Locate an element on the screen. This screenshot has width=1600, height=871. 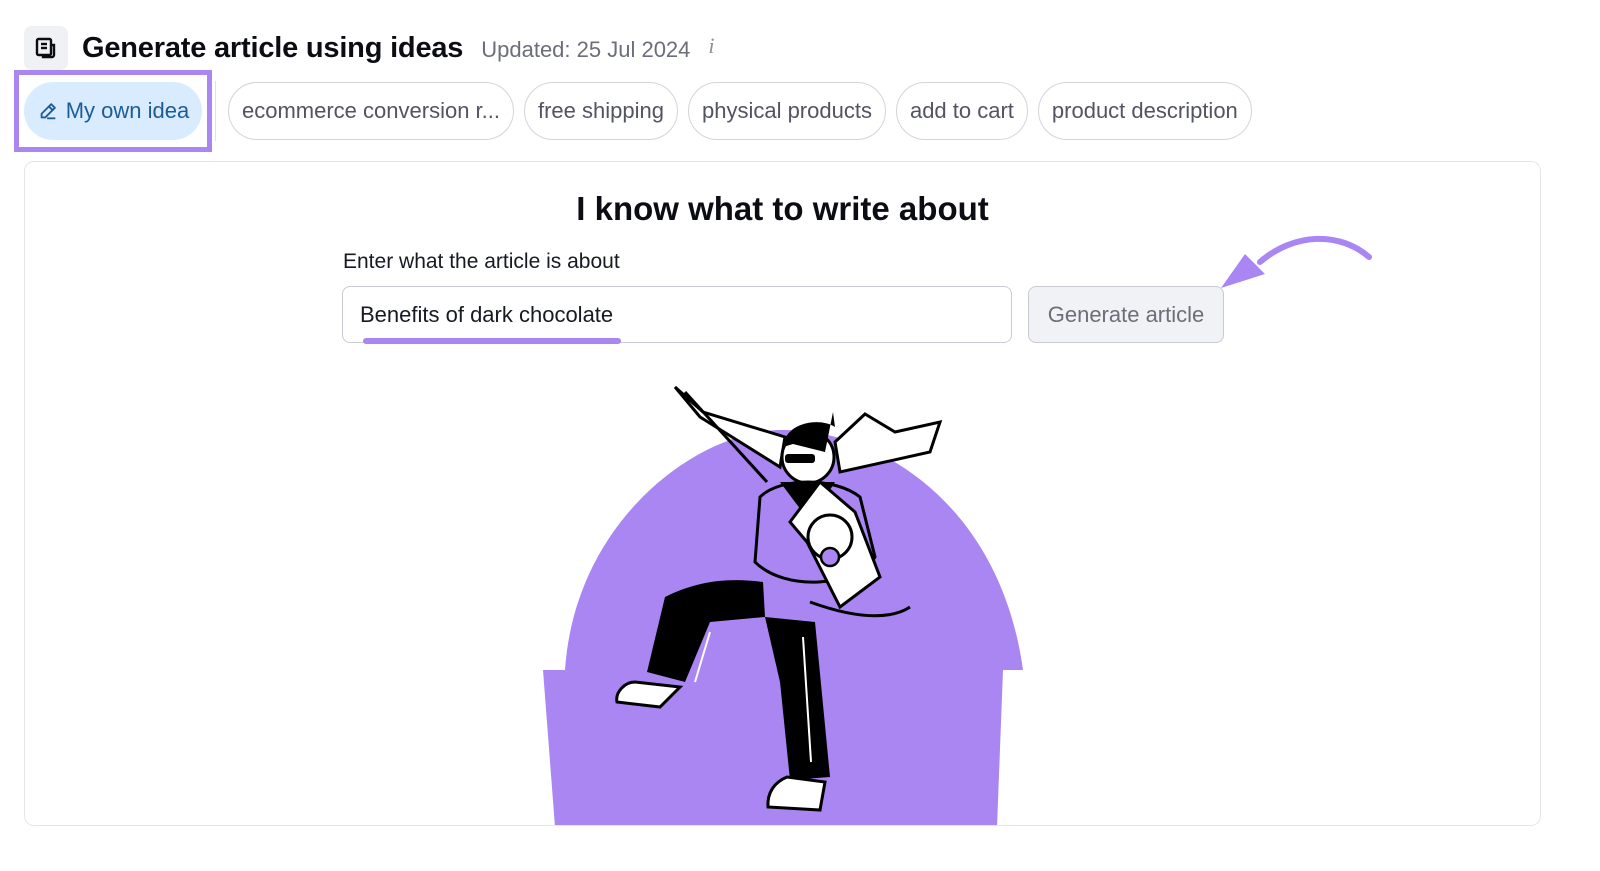
generate-article-button: Generate article is located at coordinates (1126, 314).